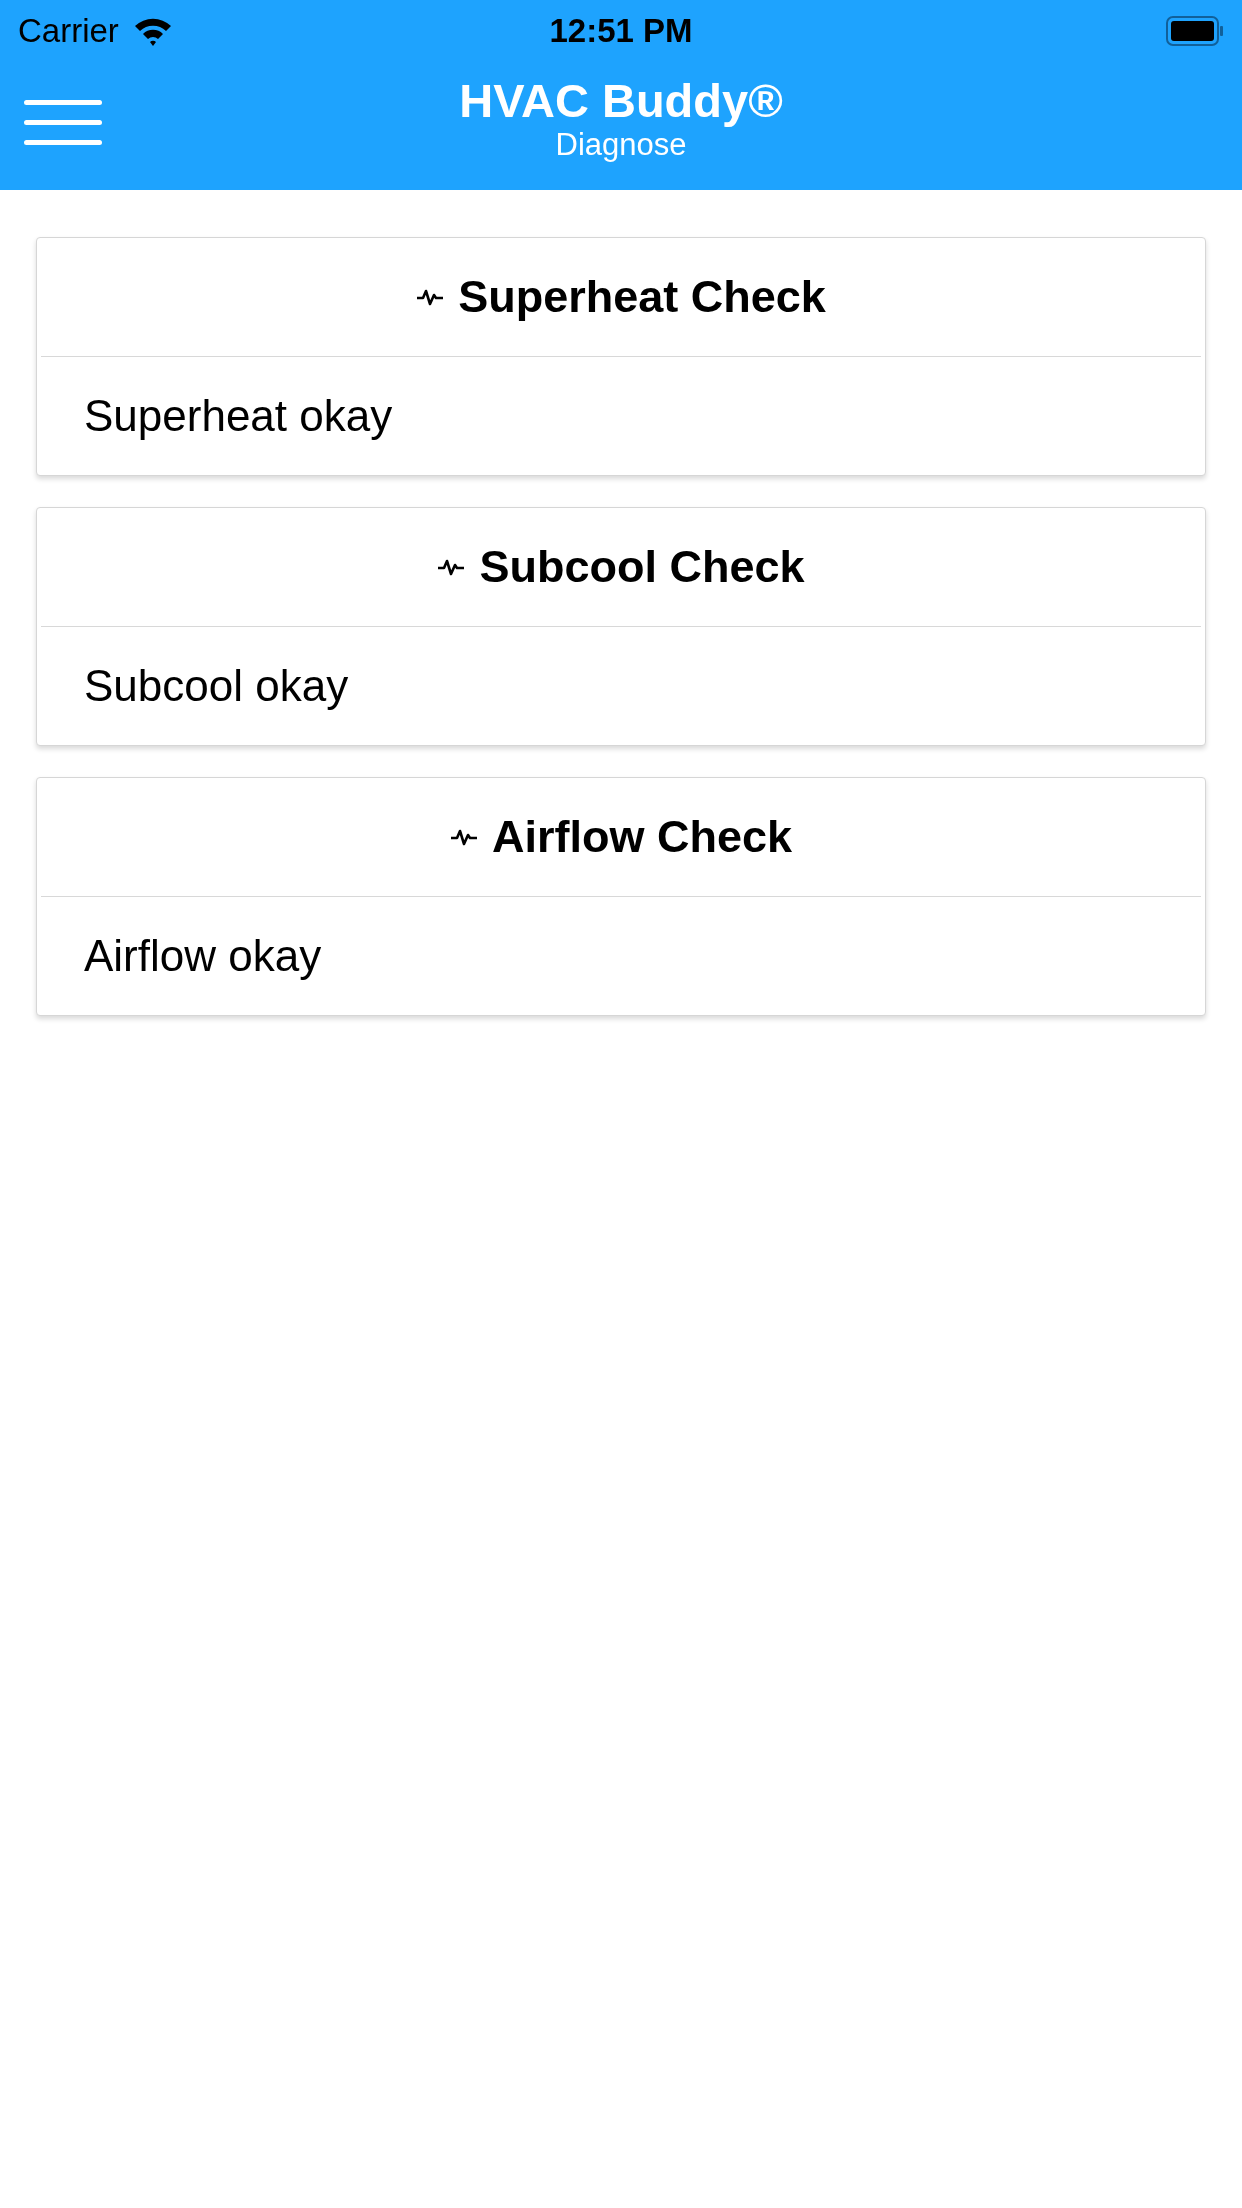 The width and height of the screenshot is (1242, 2208). What do you see at coordinates (642, 837) in the screenshot?
I see `check-title: Airflow Check` at bounding box center [642, 837].